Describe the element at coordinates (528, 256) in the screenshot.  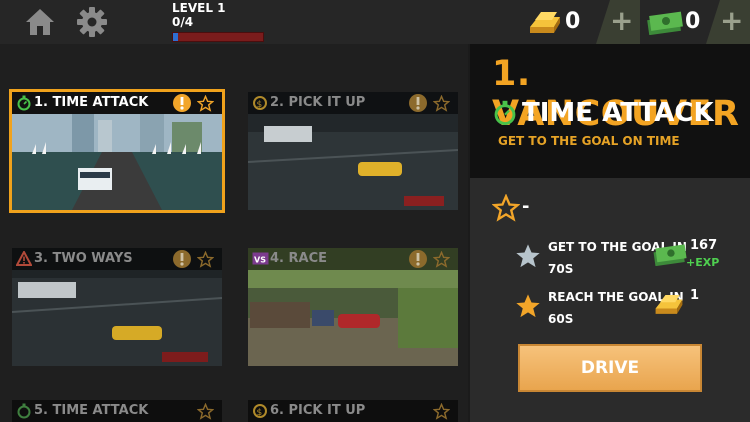
I see `star-silver-icon` at that location.